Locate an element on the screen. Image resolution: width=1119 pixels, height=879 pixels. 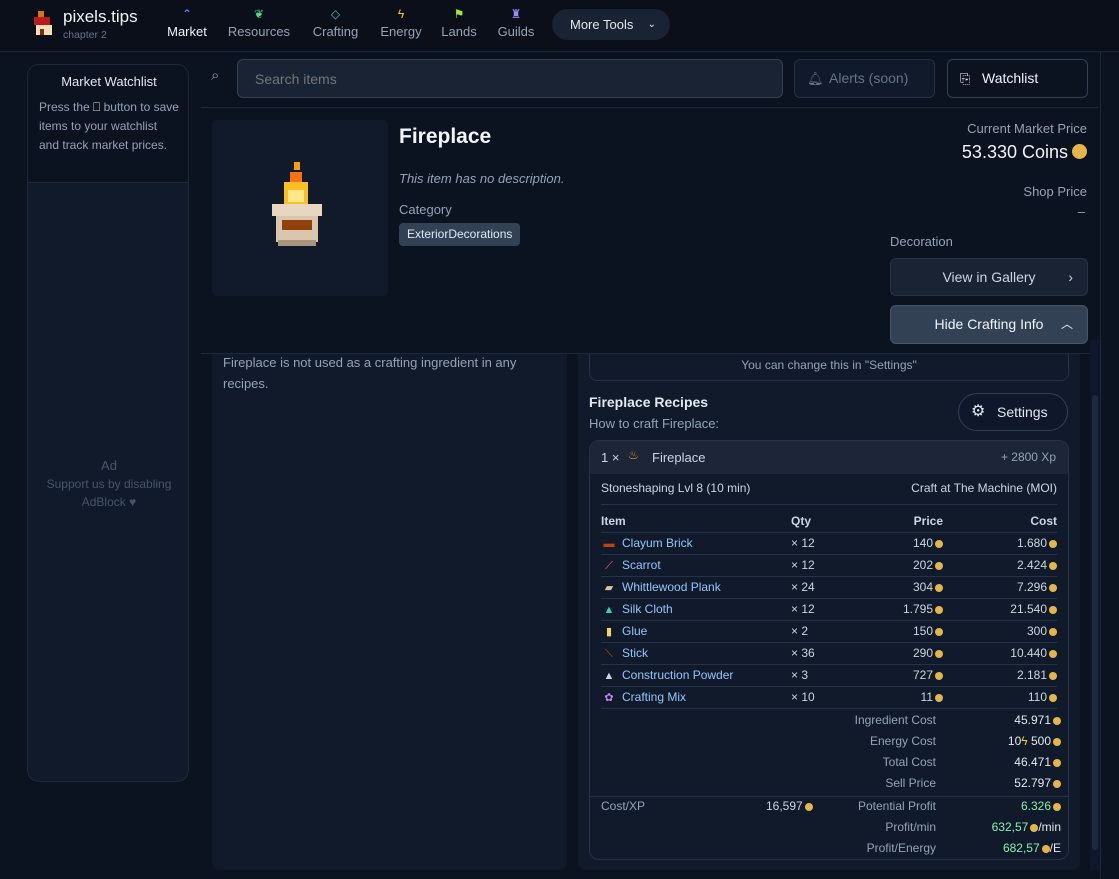
view-gallery-button: View in Gallery › is located at coordinates (989, 277).